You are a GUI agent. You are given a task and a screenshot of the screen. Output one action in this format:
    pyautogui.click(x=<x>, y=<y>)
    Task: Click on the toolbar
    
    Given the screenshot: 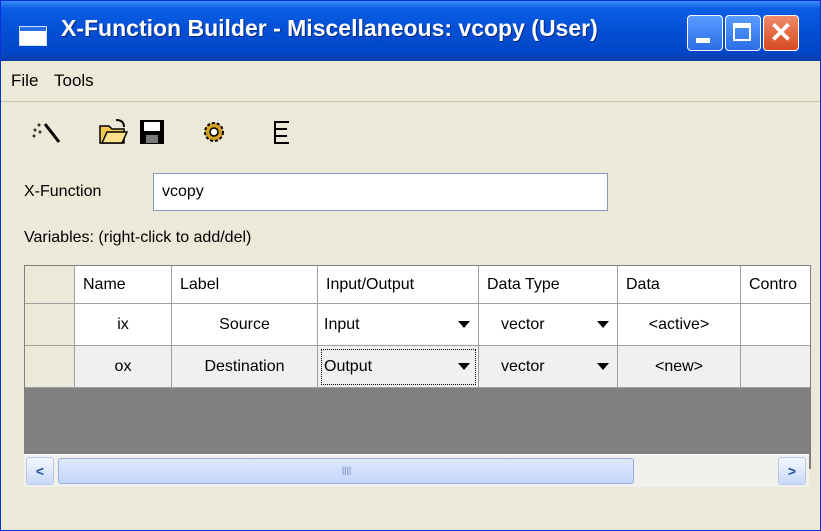 What is the action you would take?
    pyautogui.click(x=410, y=132)
    